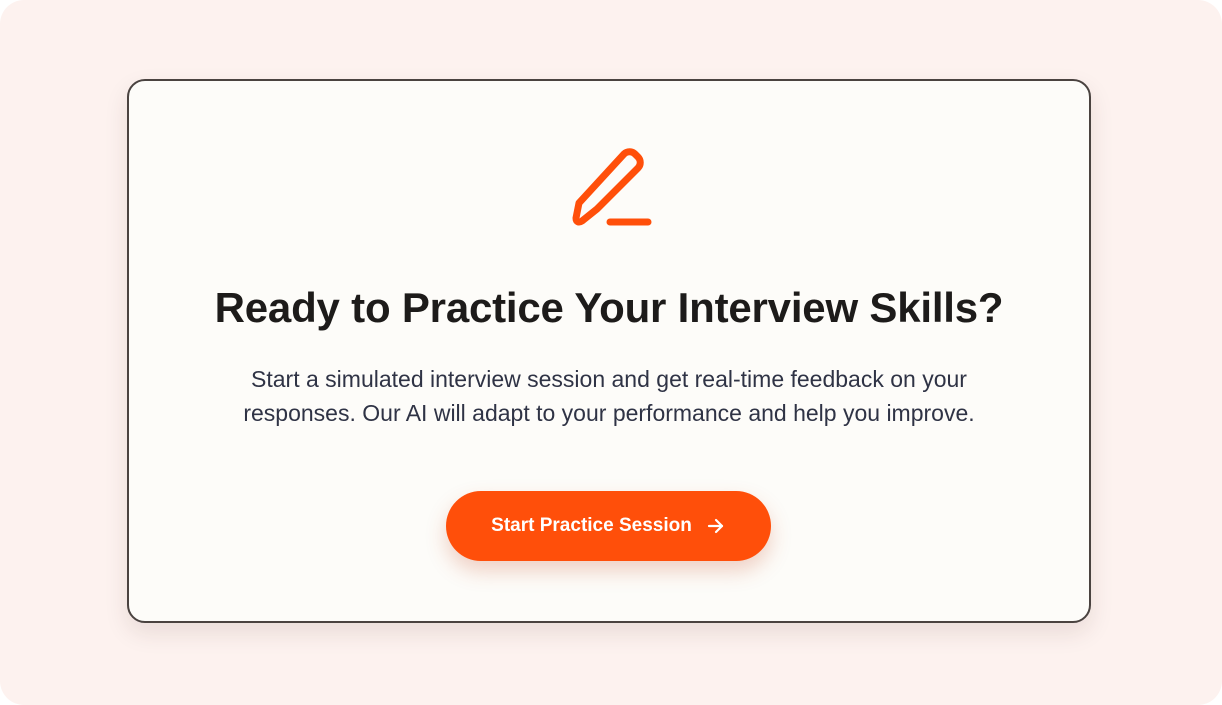  What do you see at coordinates (715, 526) in the screenshot?
I see `arrow-right-icon` at bounding box center [715, 526].